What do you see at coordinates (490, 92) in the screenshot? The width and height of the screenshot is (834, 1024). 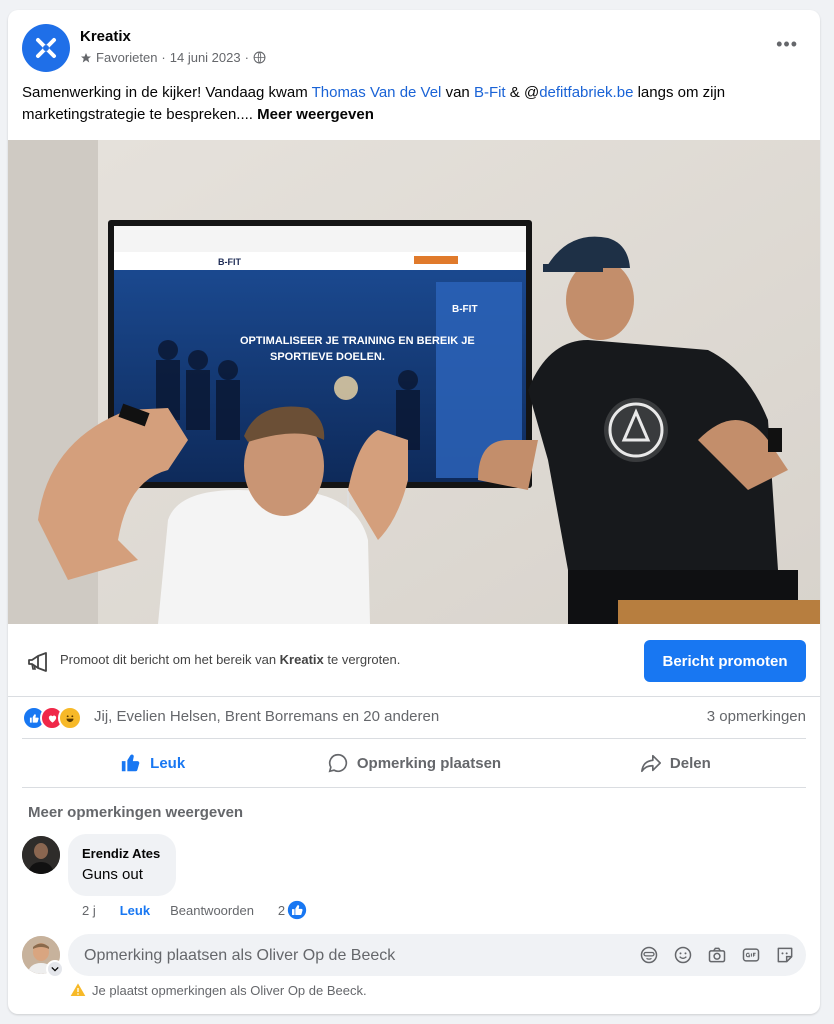 I see `mention-link-bfit: B-Fit` at bounding box center [490, 92].